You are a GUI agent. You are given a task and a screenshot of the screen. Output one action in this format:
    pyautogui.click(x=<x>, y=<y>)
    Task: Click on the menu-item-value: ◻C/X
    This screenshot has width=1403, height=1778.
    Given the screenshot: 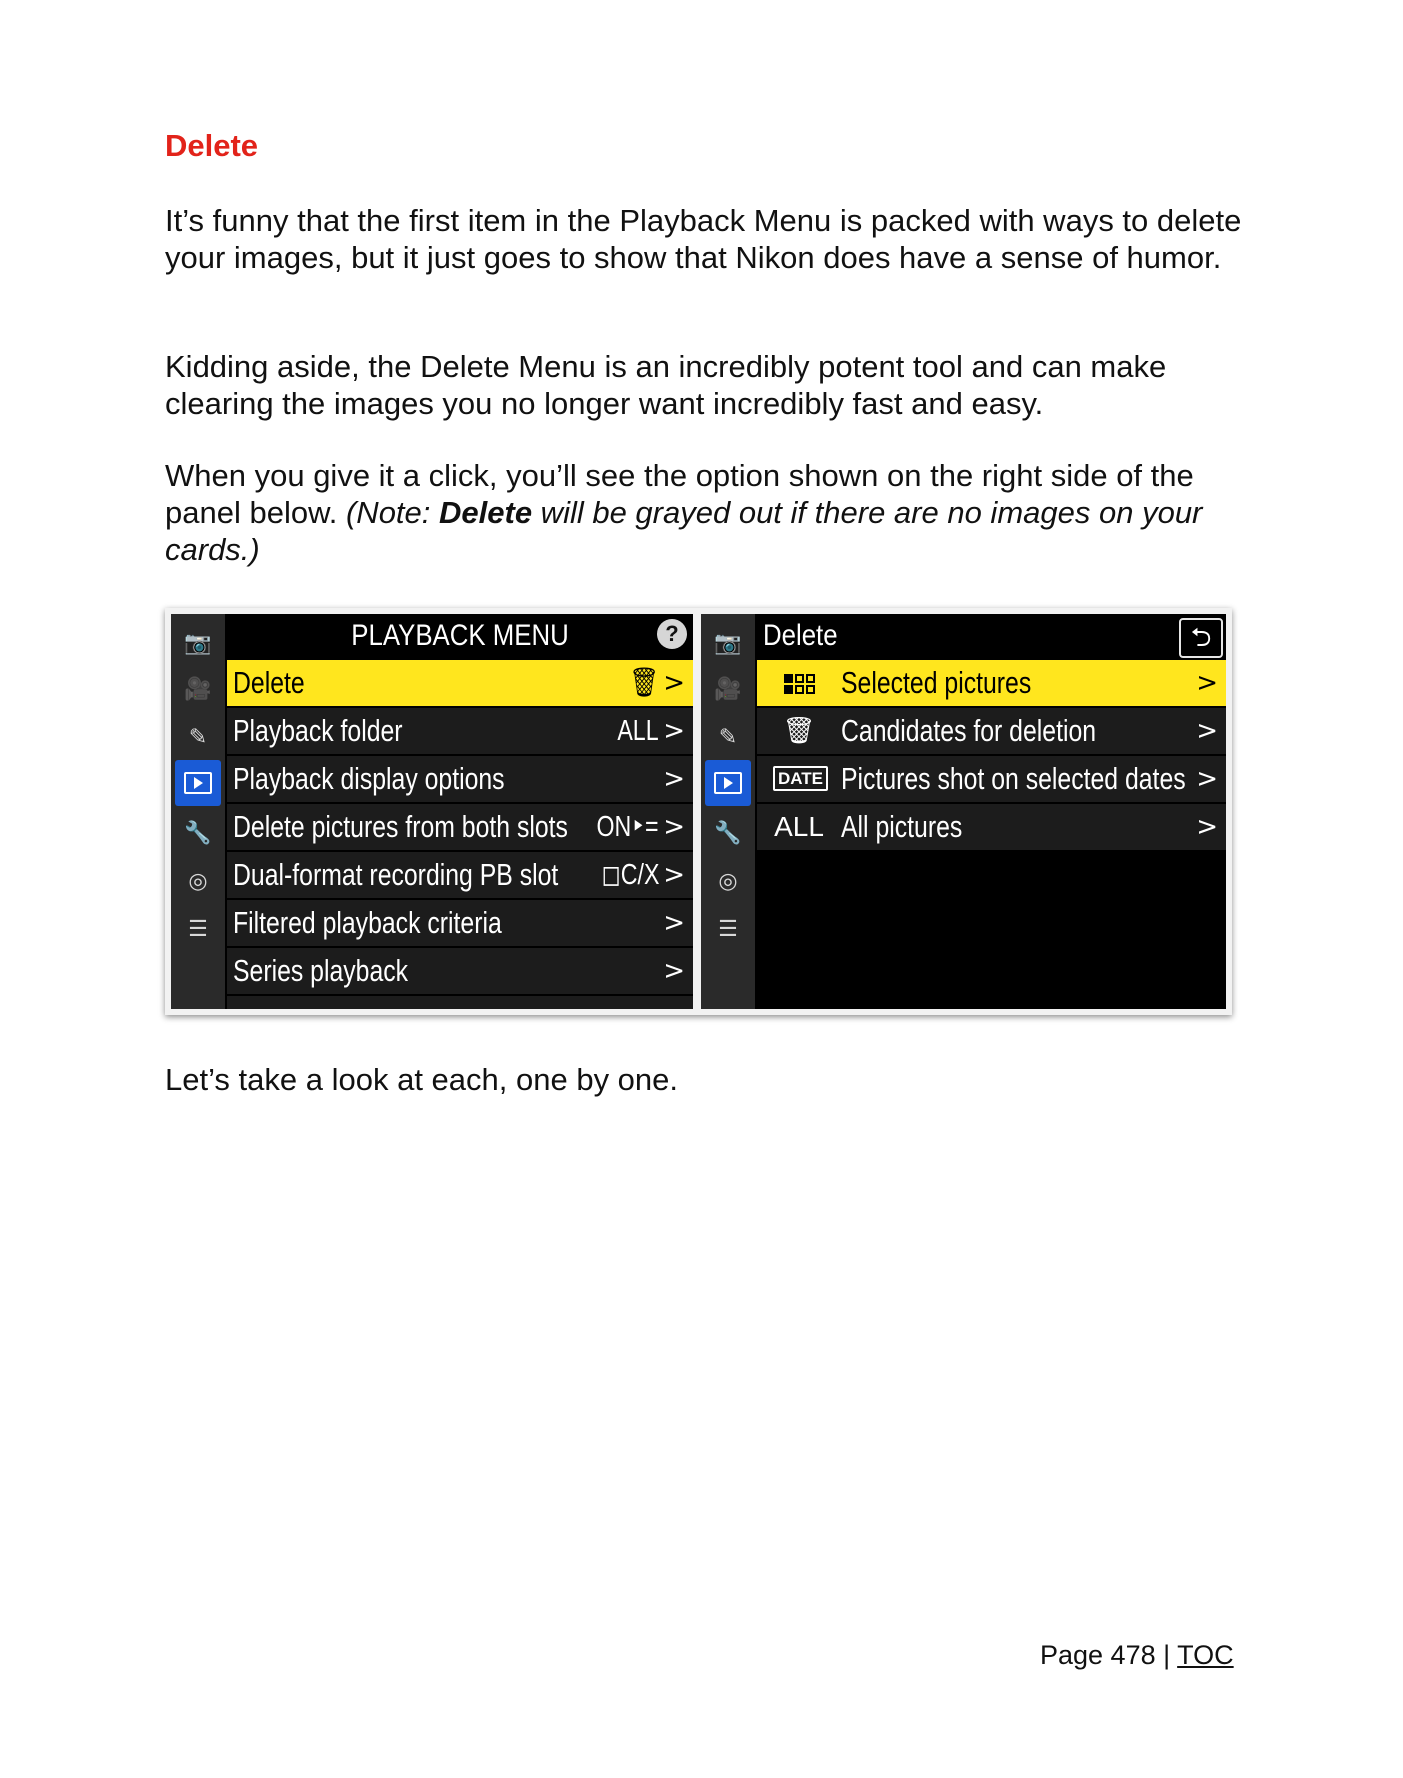 What is the action you would take?
    pyautogui.click(x=630, y=875)
    